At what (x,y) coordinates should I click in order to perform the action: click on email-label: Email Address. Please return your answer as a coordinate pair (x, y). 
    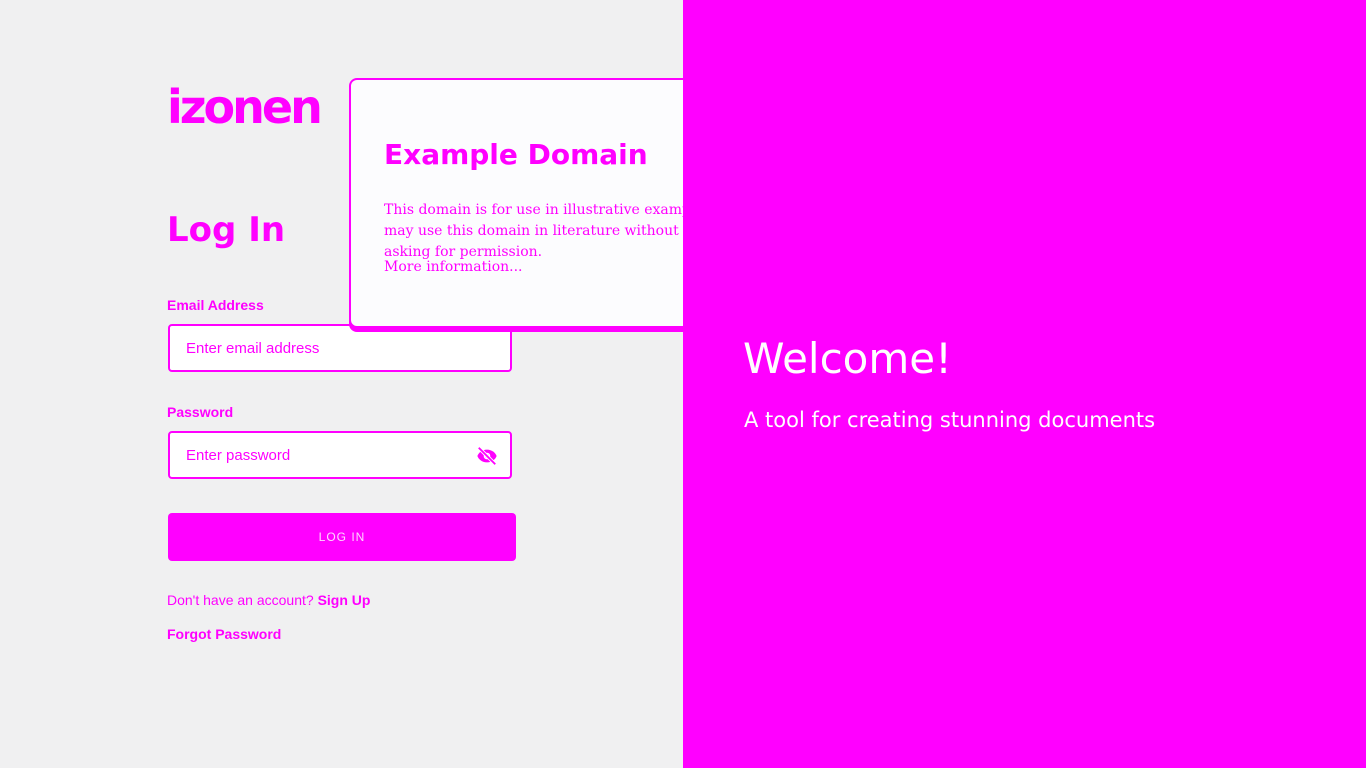
    Looking at the image, I should click on (215, 305).